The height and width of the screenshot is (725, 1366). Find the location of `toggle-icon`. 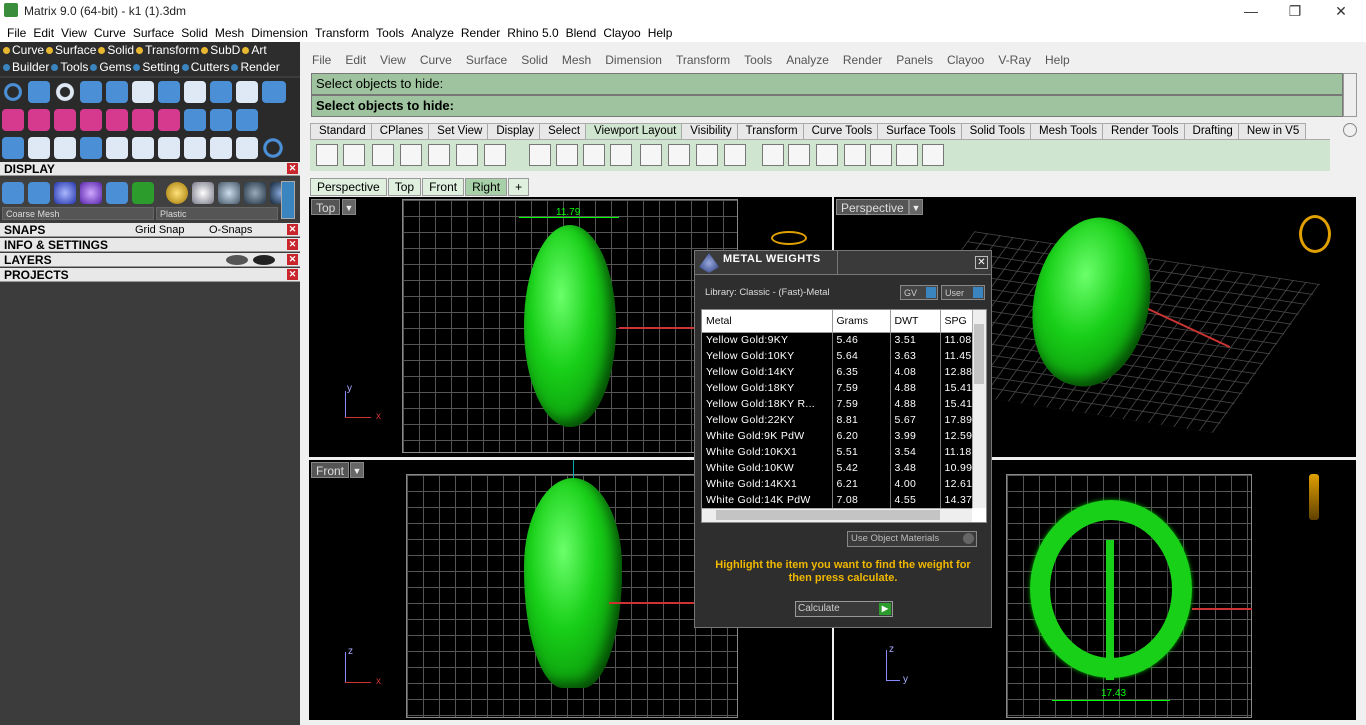

toggle-icon is located at coordinates (968, 538).